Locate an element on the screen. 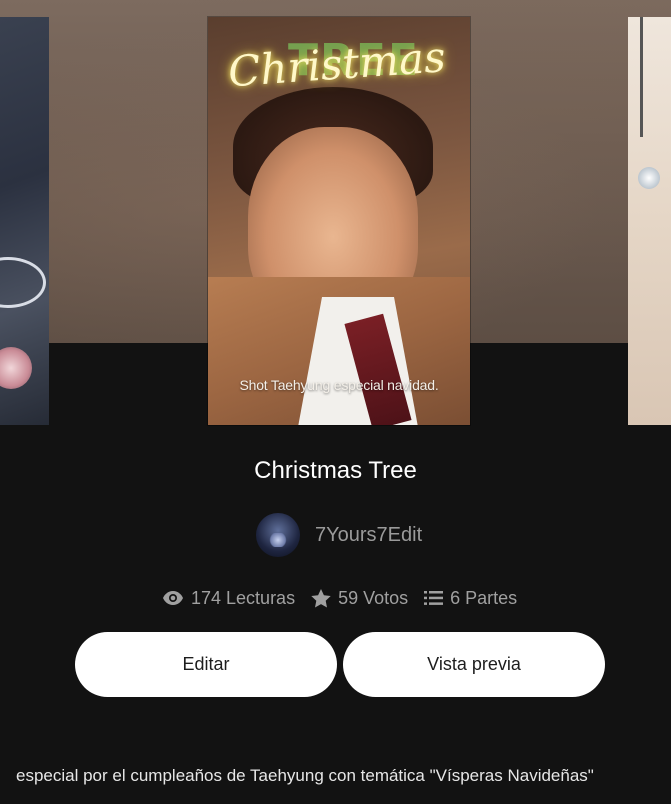 The image size is (671, 804). avatar is located at coordinates (278, 535).